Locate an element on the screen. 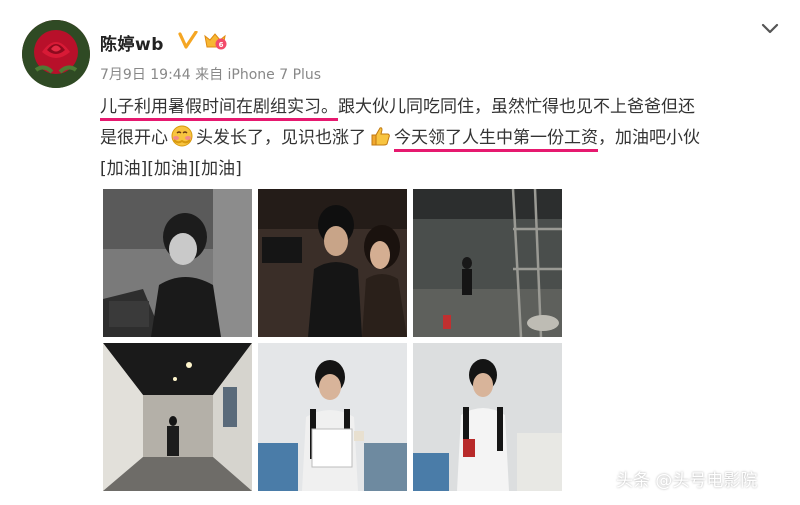  chevron-down-icon is located at coordinates (770, 29).